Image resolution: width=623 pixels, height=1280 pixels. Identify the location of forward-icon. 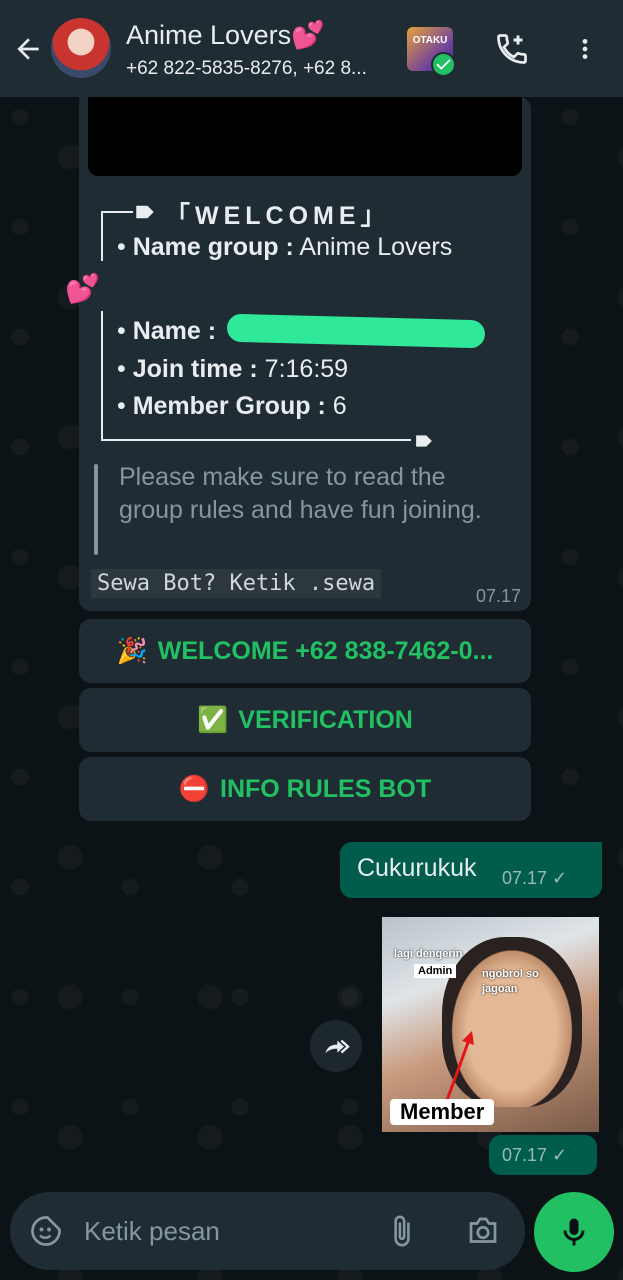
(337, 1046).